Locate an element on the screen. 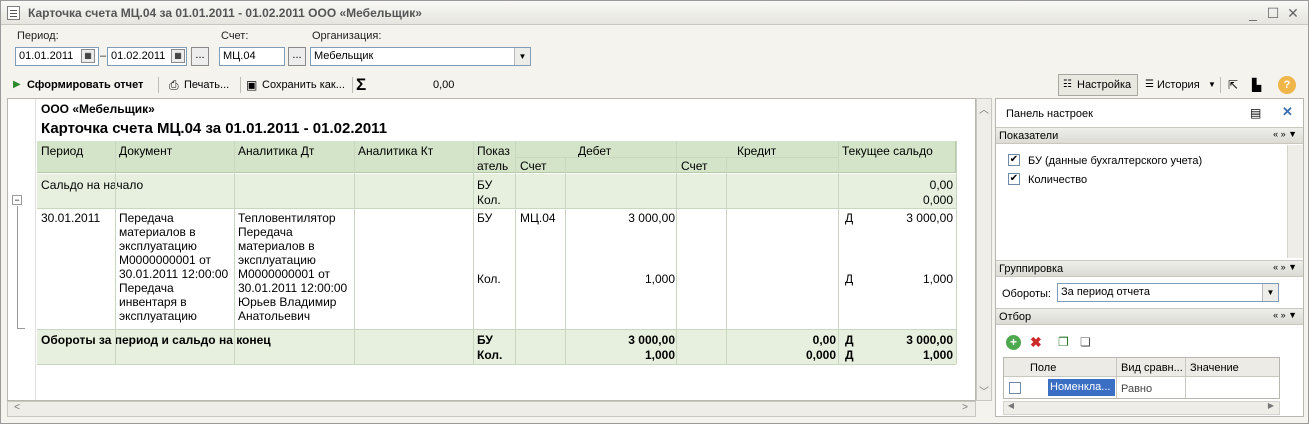  analytics-line: материалов в is located at coordinates (276, 246).